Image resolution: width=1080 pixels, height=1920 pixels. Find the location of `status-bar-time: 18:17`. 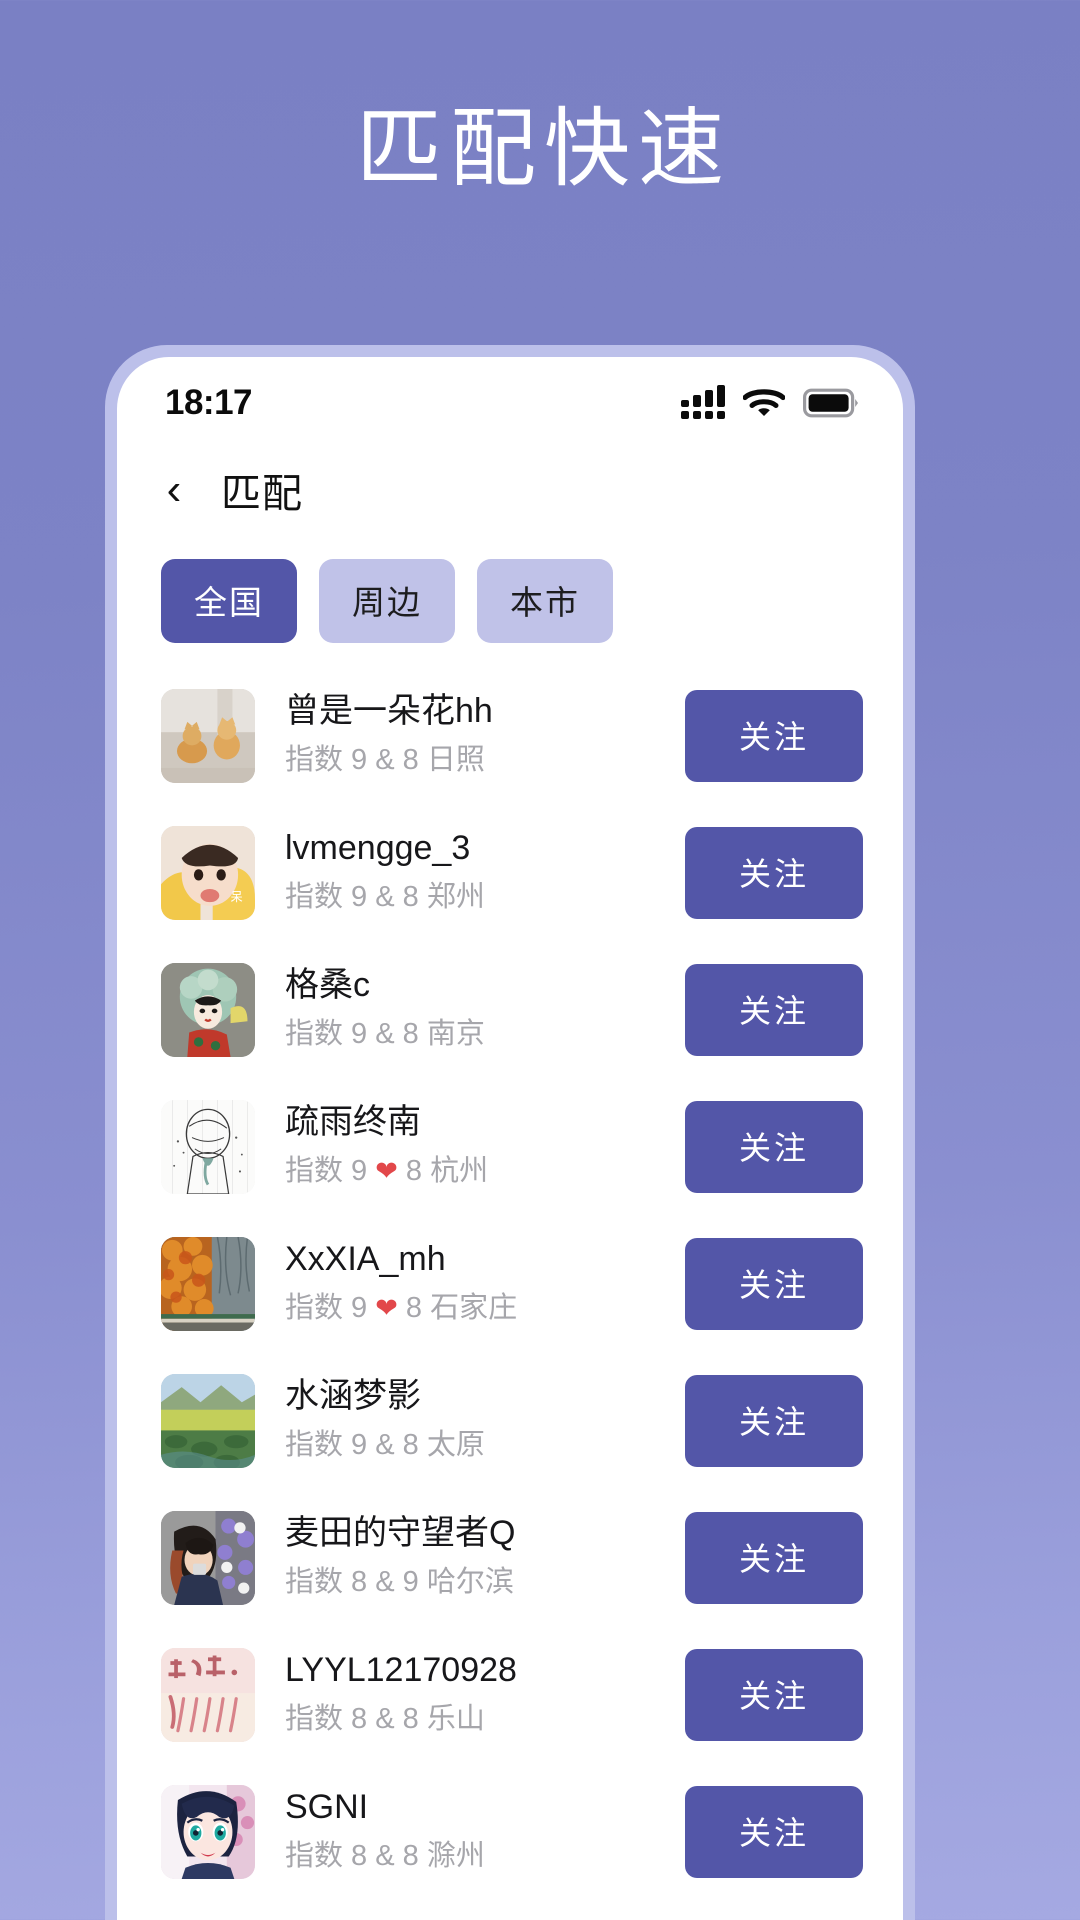

status-bar-time: 18:17 is located at coordinates (209, 402).